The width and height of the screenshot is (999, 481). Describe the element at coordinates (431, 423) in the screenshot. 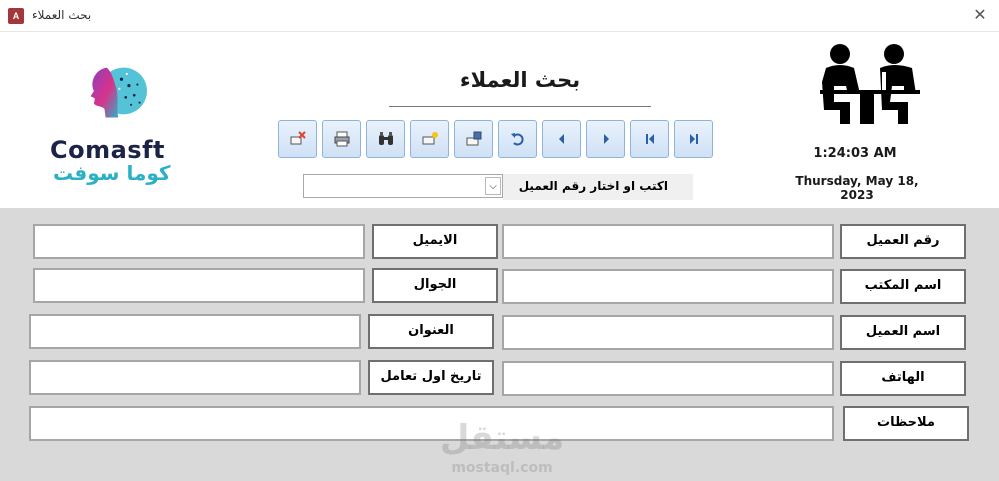

I see `notes-field` at that location.